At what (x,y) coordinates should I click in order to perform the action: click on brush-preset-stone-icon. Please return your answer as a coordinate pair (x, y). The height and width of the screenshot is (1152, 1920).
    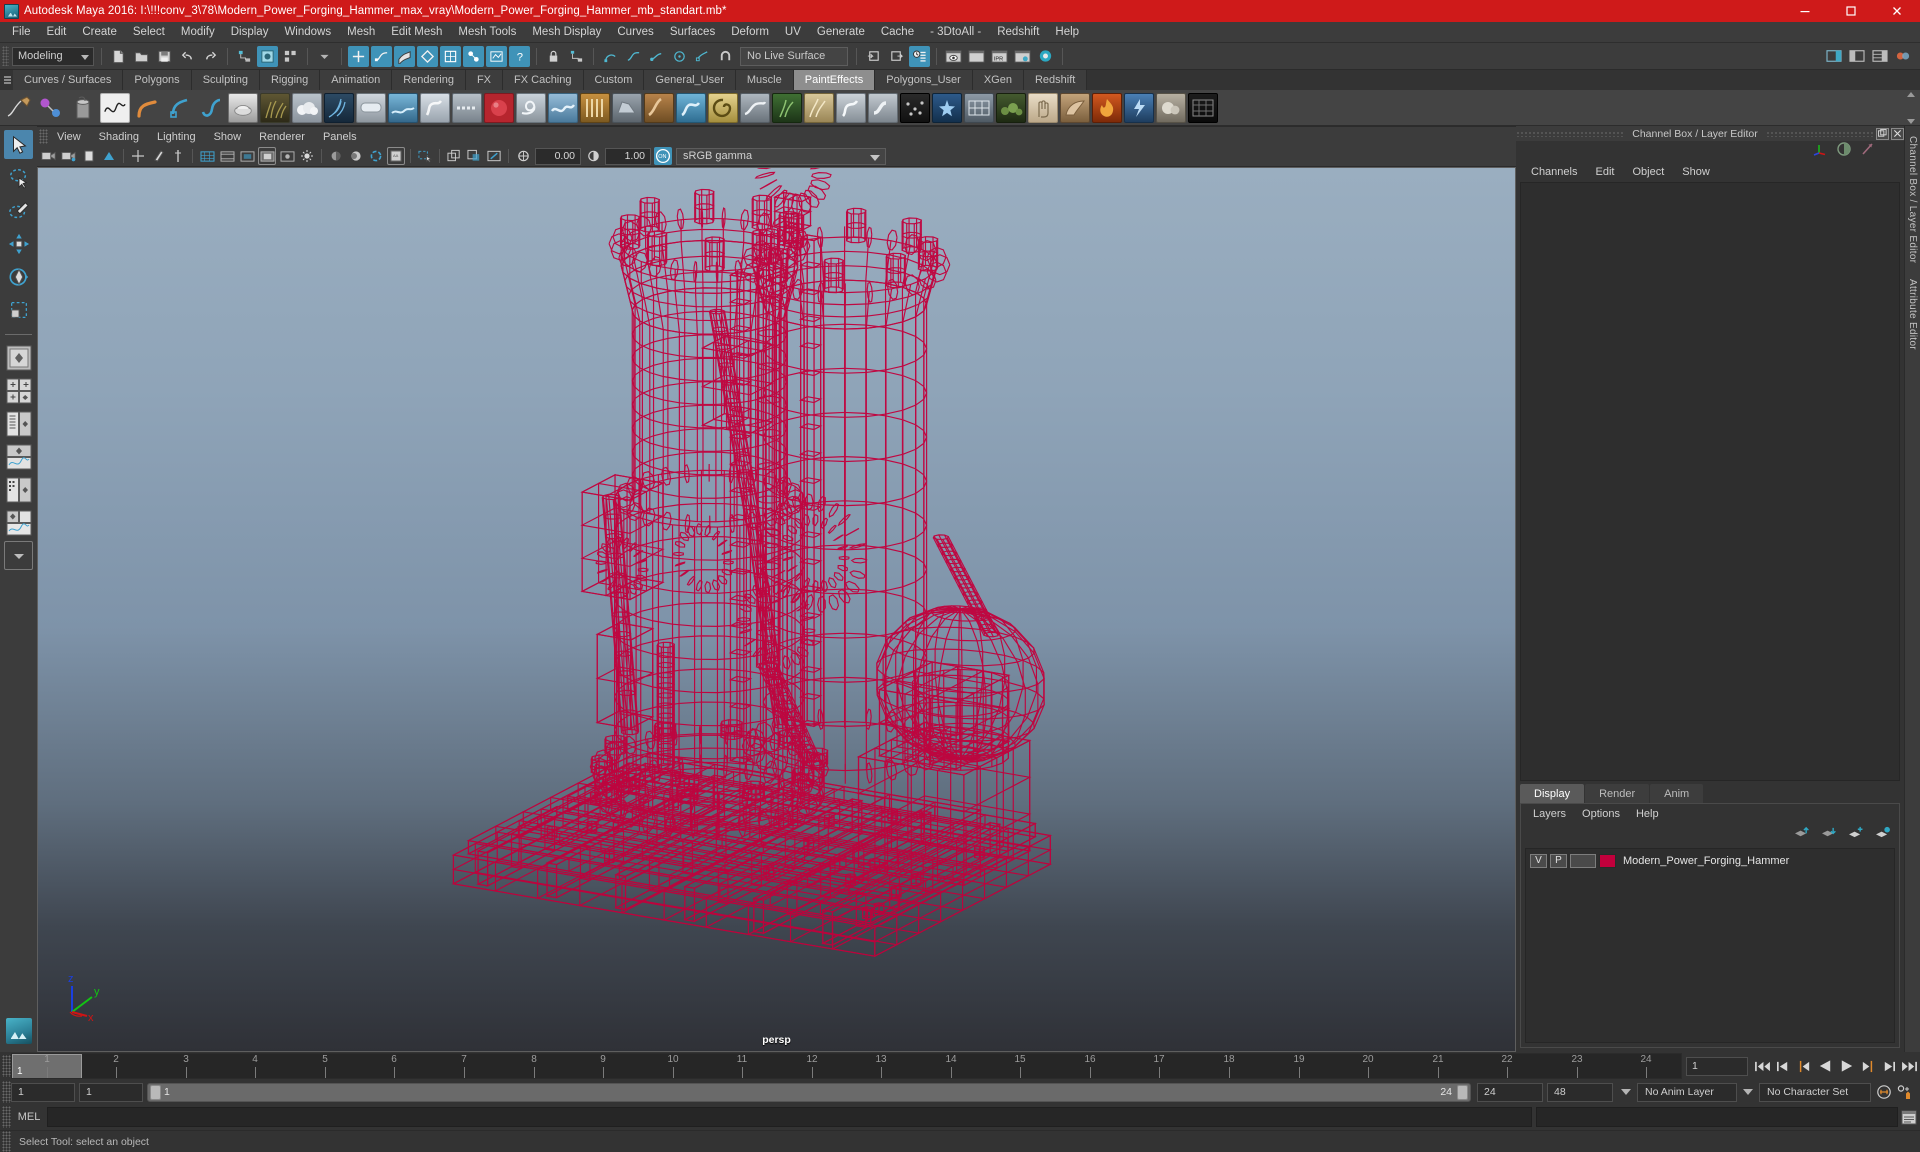
    Looking at the image, I should click on (627, 107).